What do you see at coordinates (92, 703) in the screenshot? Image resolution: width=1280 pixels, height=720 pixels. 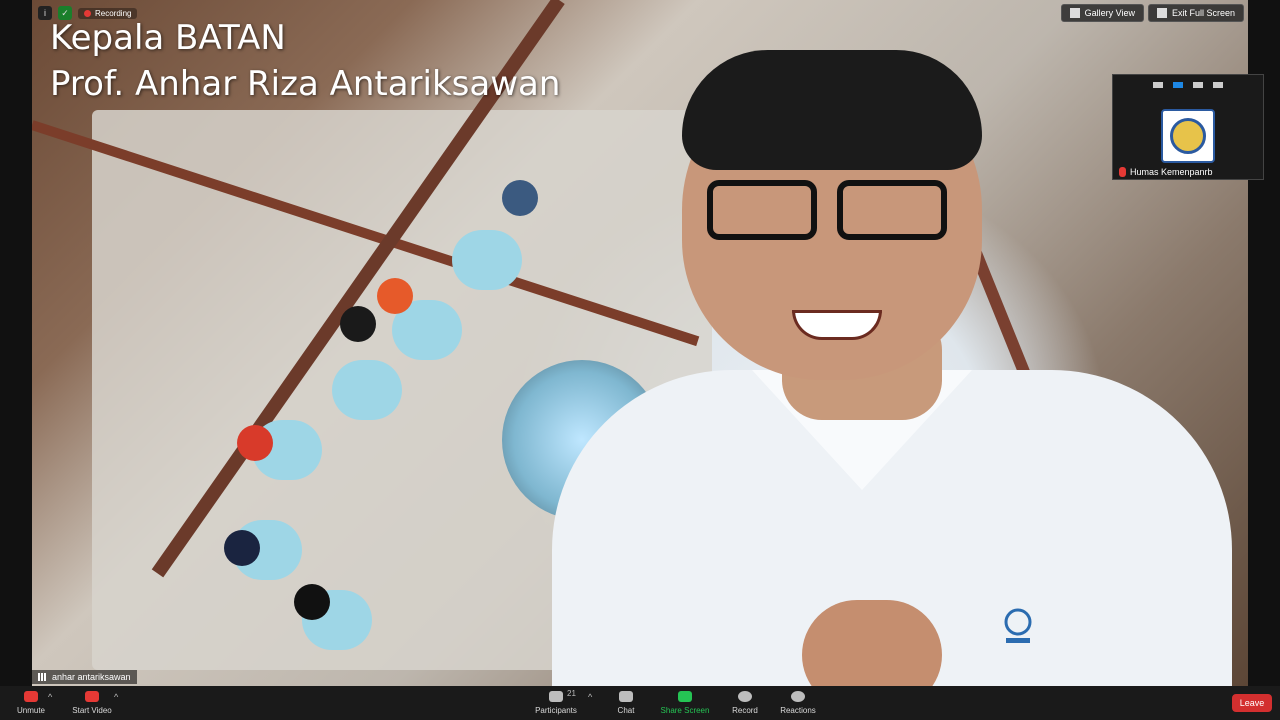 I see `start-video-button: Start Video` at bounding box center [92, 703].